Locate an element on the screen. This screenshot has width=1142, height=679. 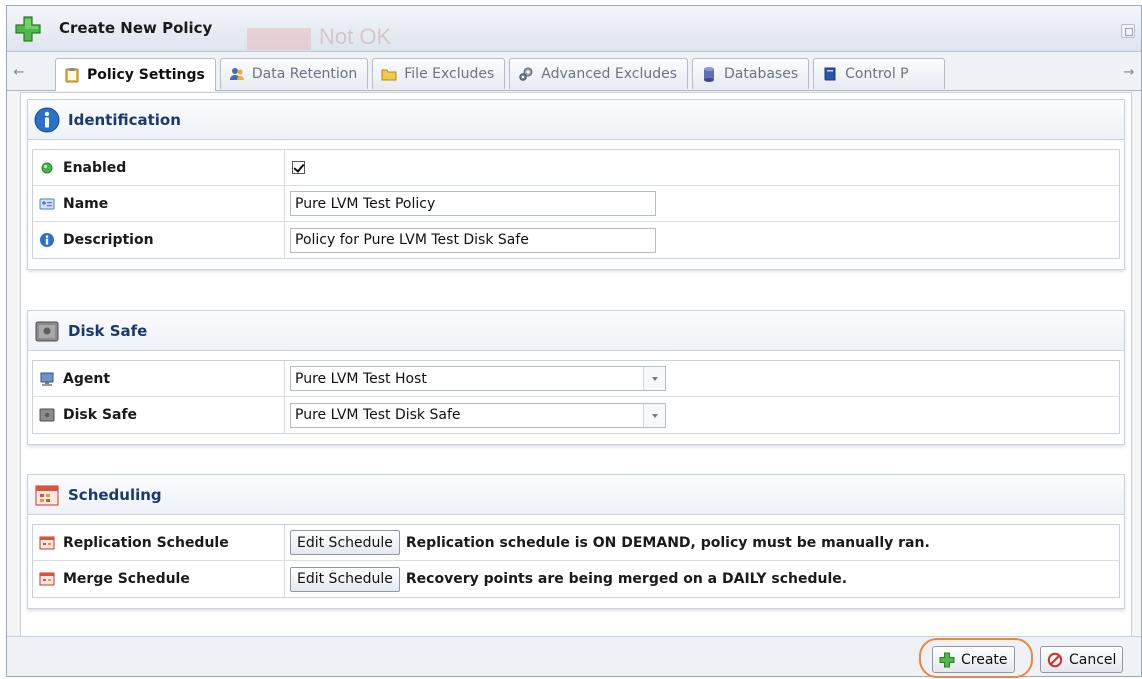
tab-label: File Excludes is located at coordinates (449, 74).